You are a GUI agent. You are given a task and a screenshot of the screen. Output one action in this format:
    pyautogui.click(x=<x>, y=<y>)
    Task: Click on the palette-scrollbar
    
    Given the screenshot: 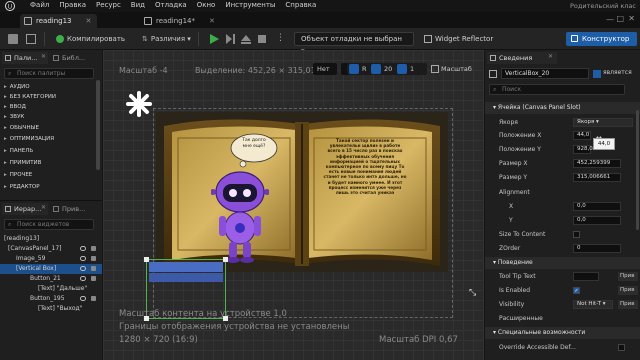 What is the action you would take?
    pyautogui.click(x=98, y=125)
    